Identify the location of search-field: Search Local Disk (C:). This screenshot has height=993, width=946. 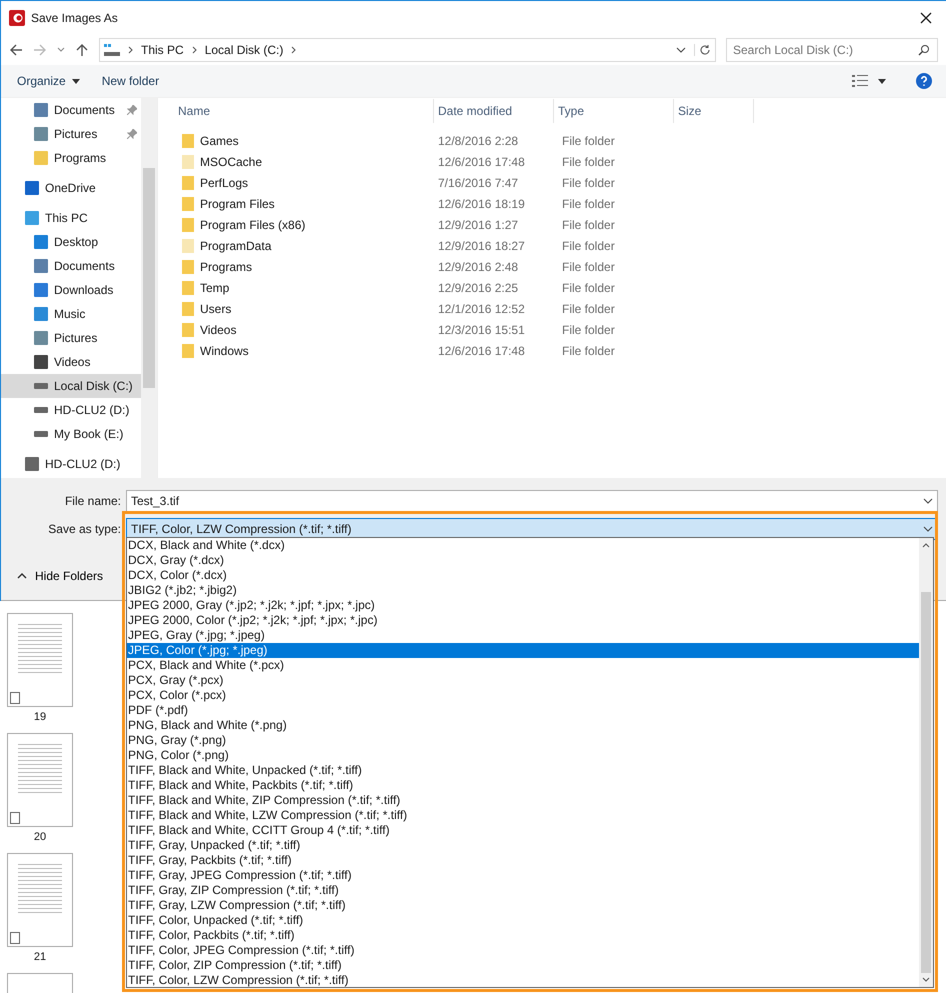
(832, 50).